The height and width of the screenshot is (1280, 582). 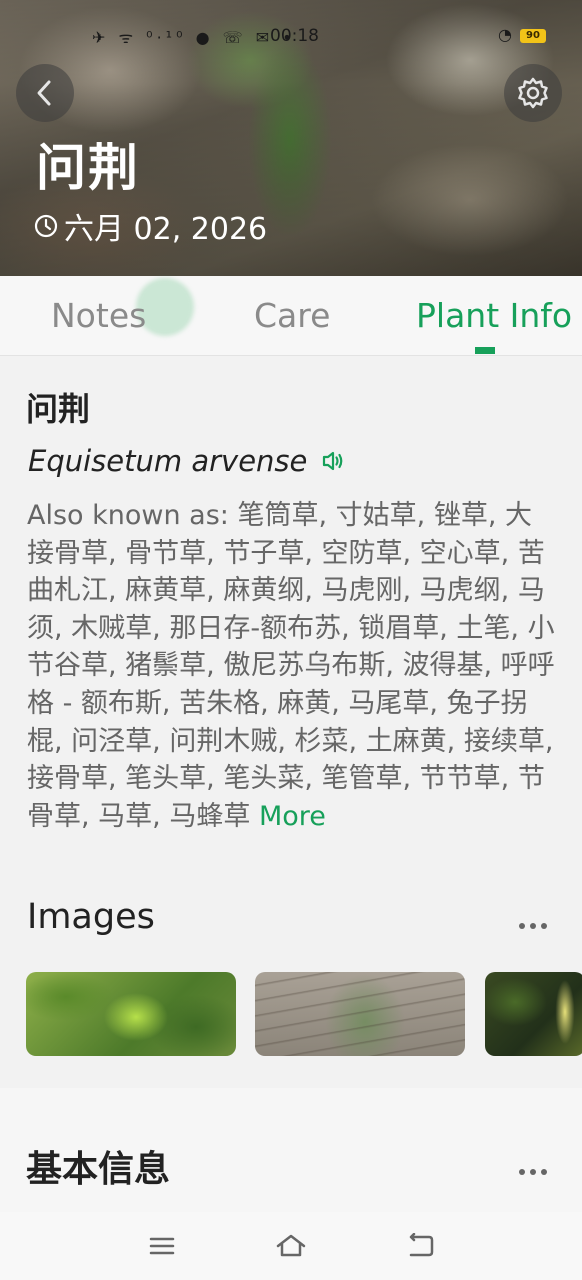 I want to click on gear-icon, so click(x=533, y=93).